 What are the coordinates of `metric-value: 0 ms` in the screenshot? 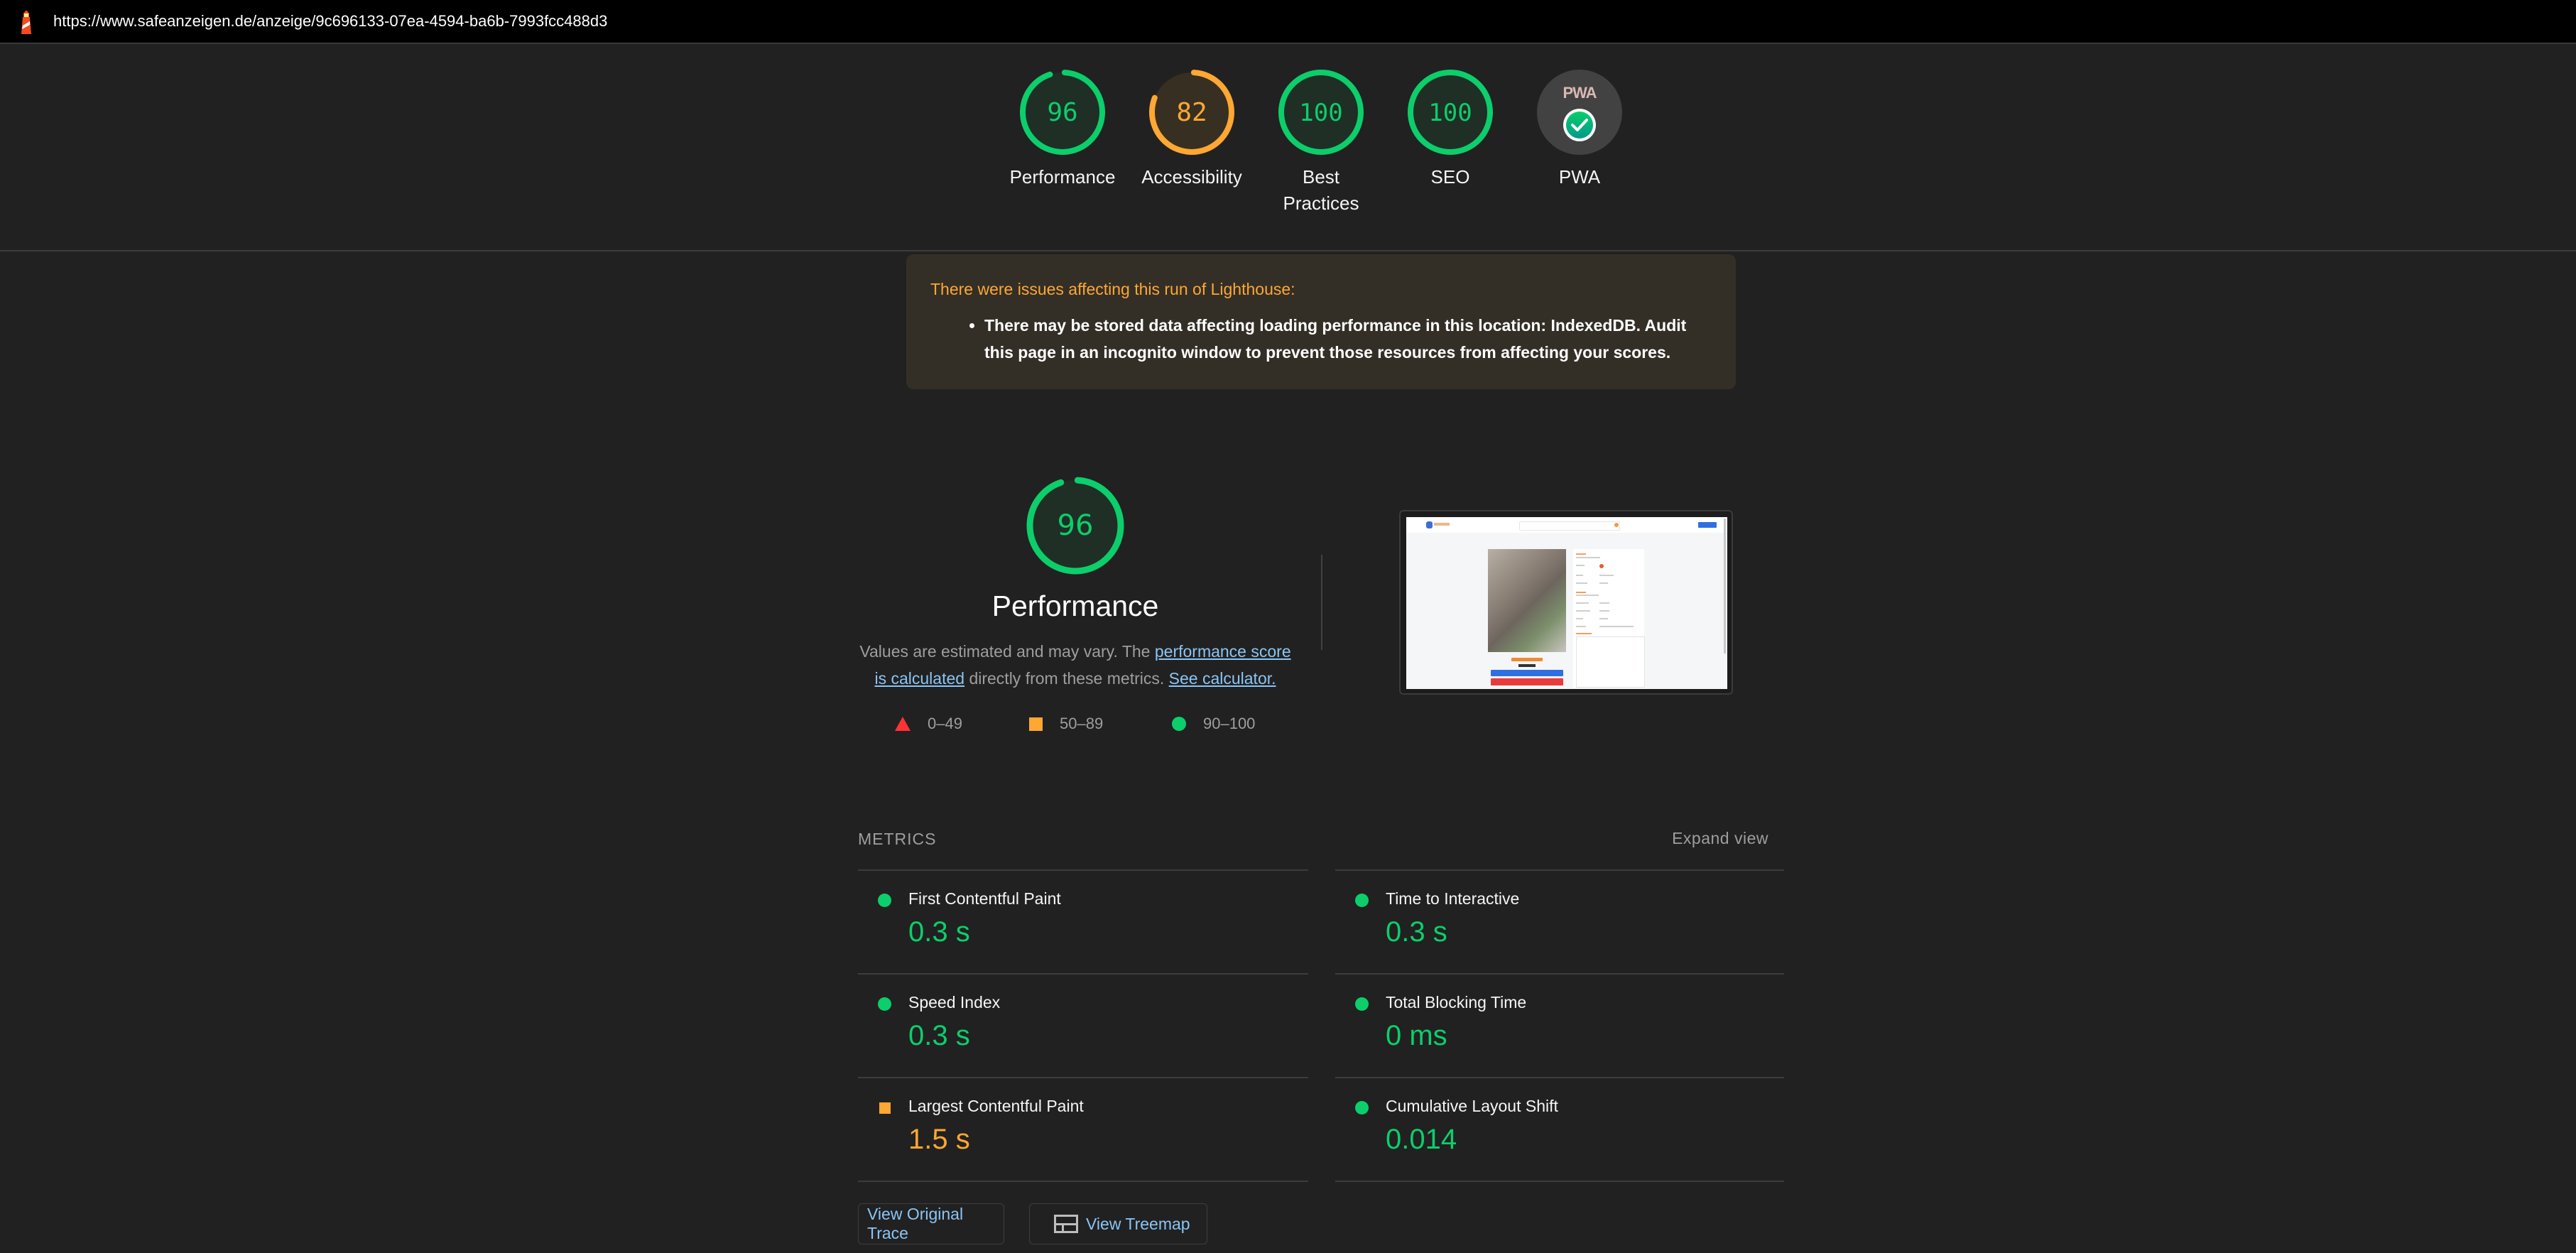 It's located at (1416, 1035).